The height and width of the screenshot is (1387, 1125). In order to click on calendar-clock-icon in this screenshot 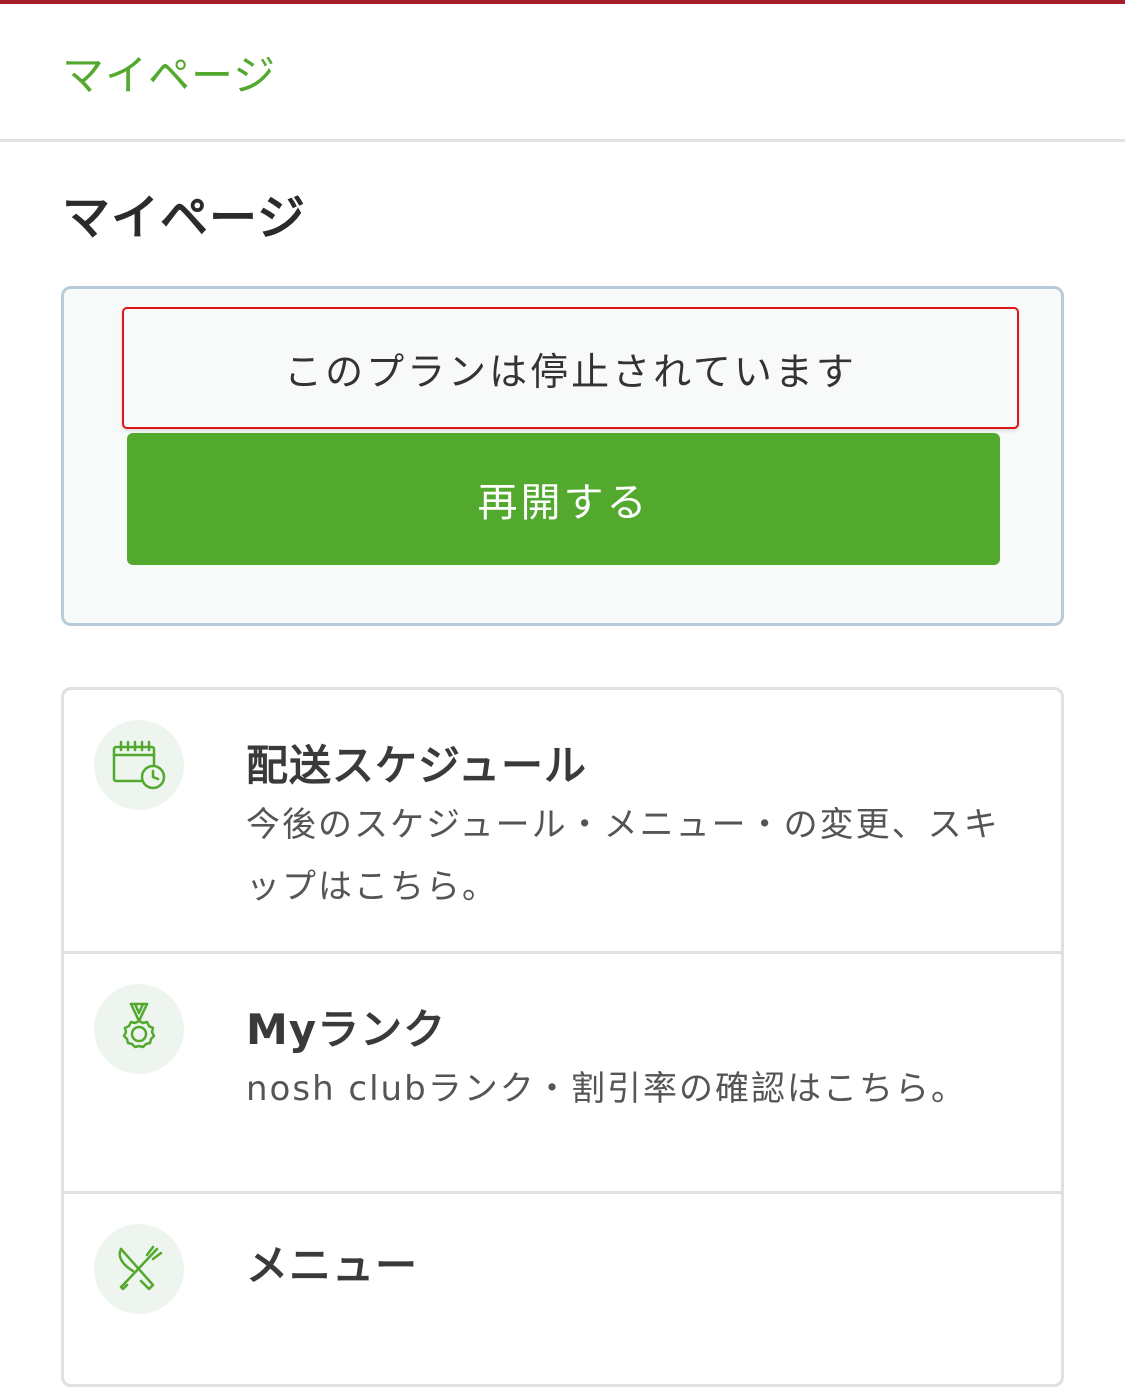, I will do `click(139, 765)`.